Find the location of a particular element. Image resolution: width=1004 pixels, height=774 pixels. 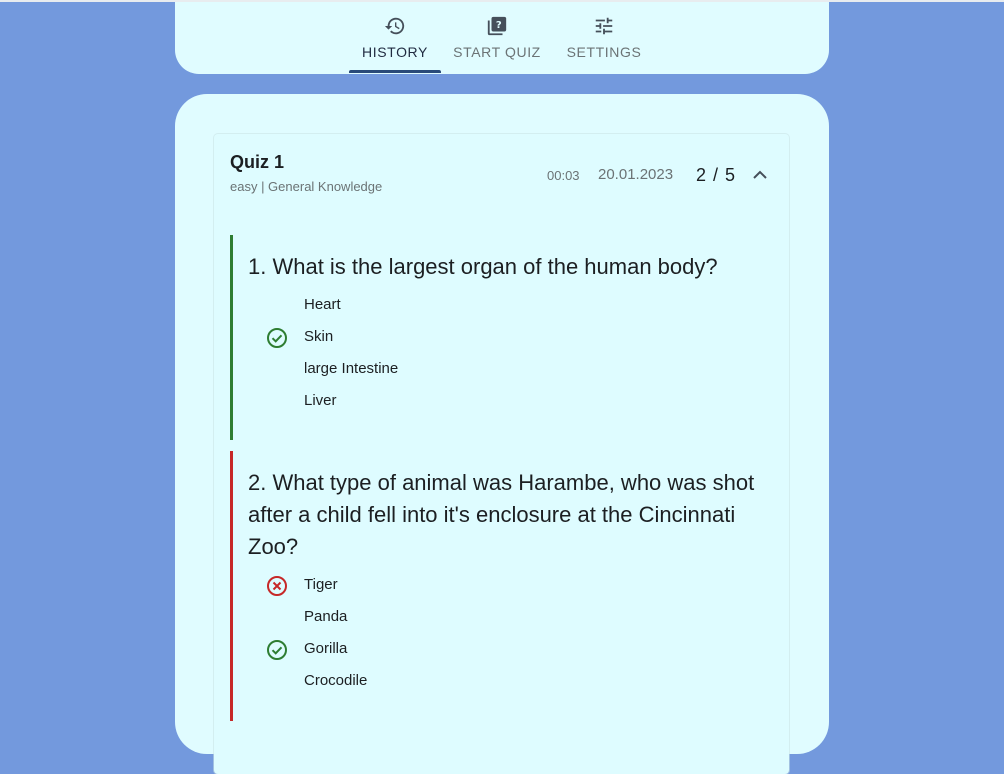

answer-item: Liver is located at coordinates (320, 400).